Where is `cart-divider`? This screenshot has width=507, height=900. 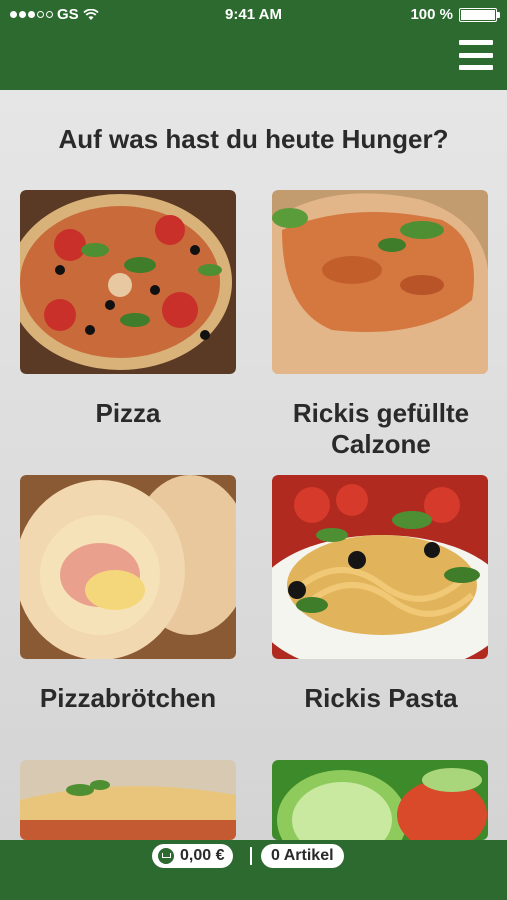
cart-divider is located at coordinates (251, 856).